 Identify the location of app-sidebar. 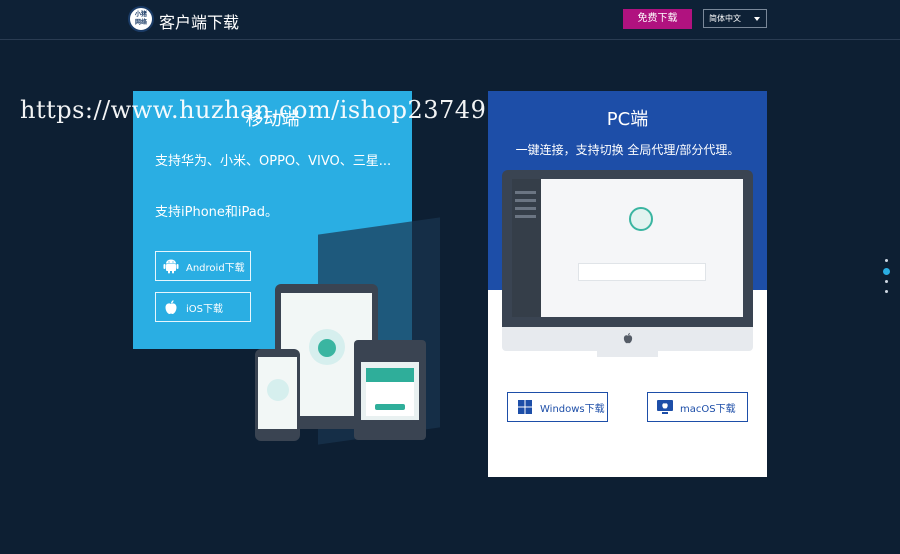
(526, 248).